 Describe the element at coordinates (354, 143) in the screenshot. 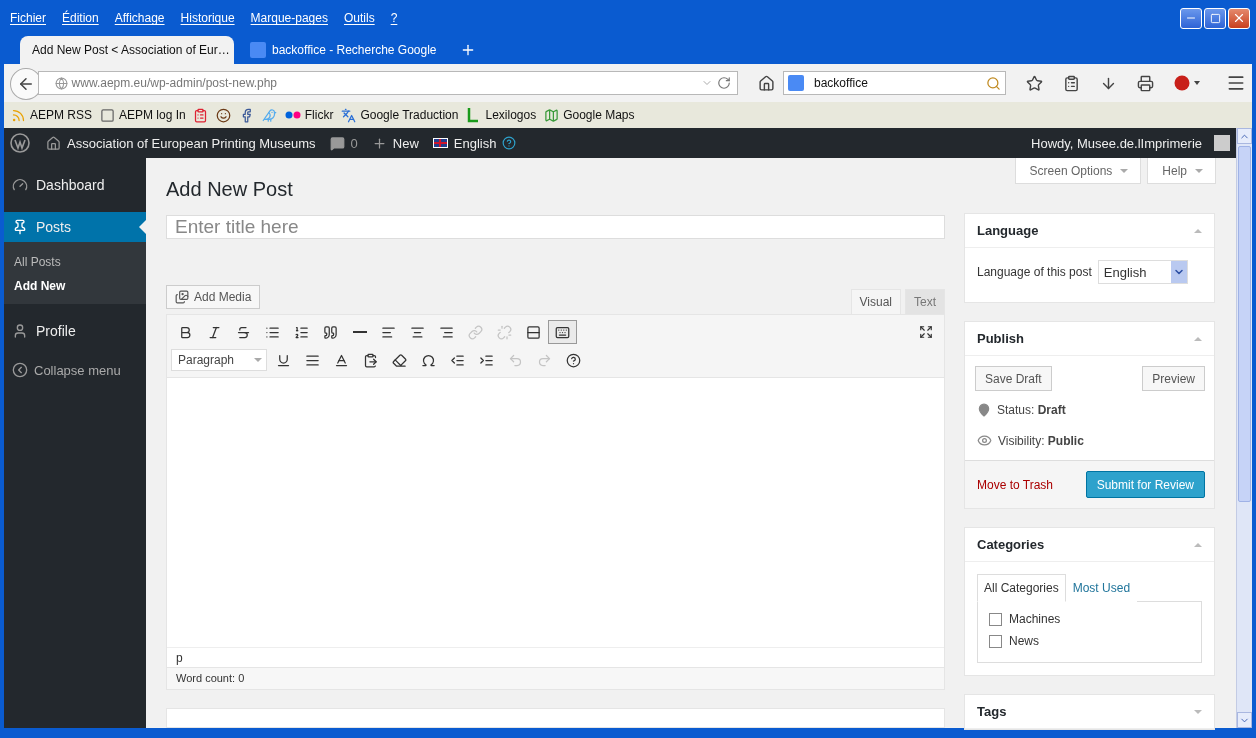

I see `comment-count: 0` at that location.